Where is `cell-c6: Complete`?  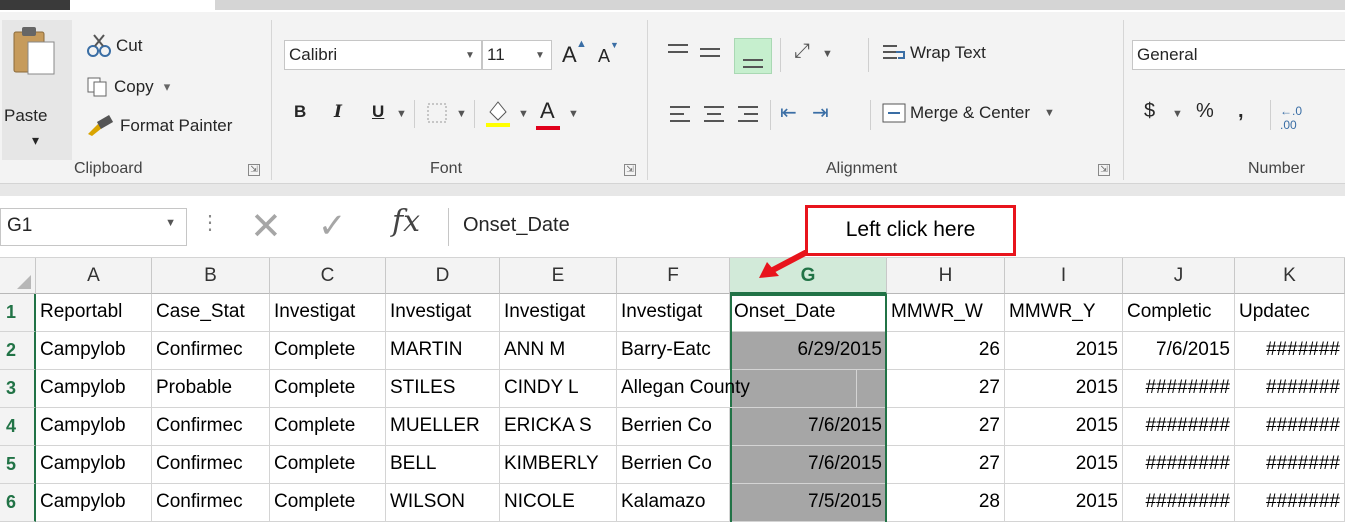
cell-c6: Complete is located at coordinates (328, 503).